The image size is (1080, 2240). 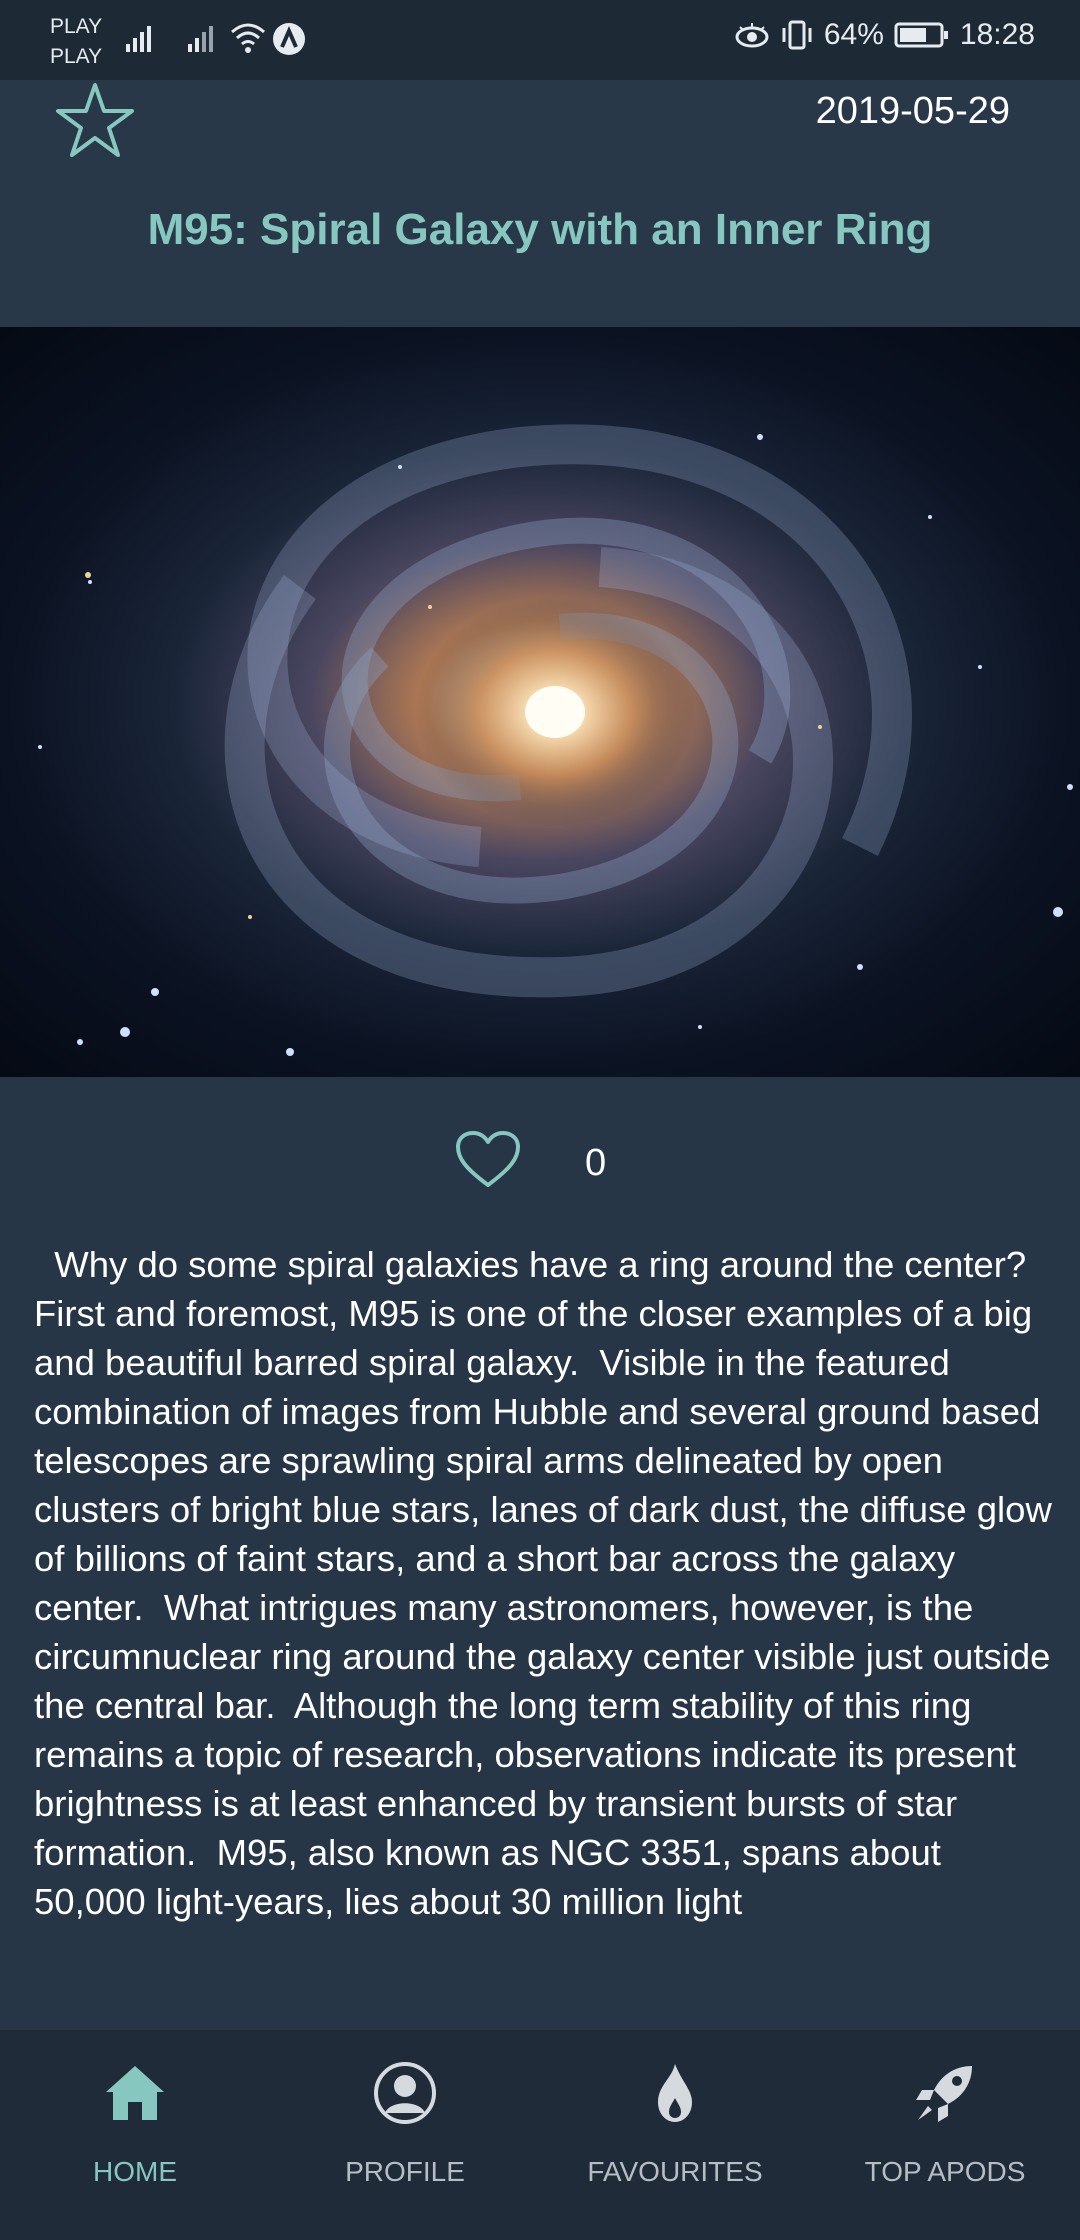 What do you see at coordinates (289, 39) in the screenshot?
I see `app-notification-icon` at bounding box center [289, 39].